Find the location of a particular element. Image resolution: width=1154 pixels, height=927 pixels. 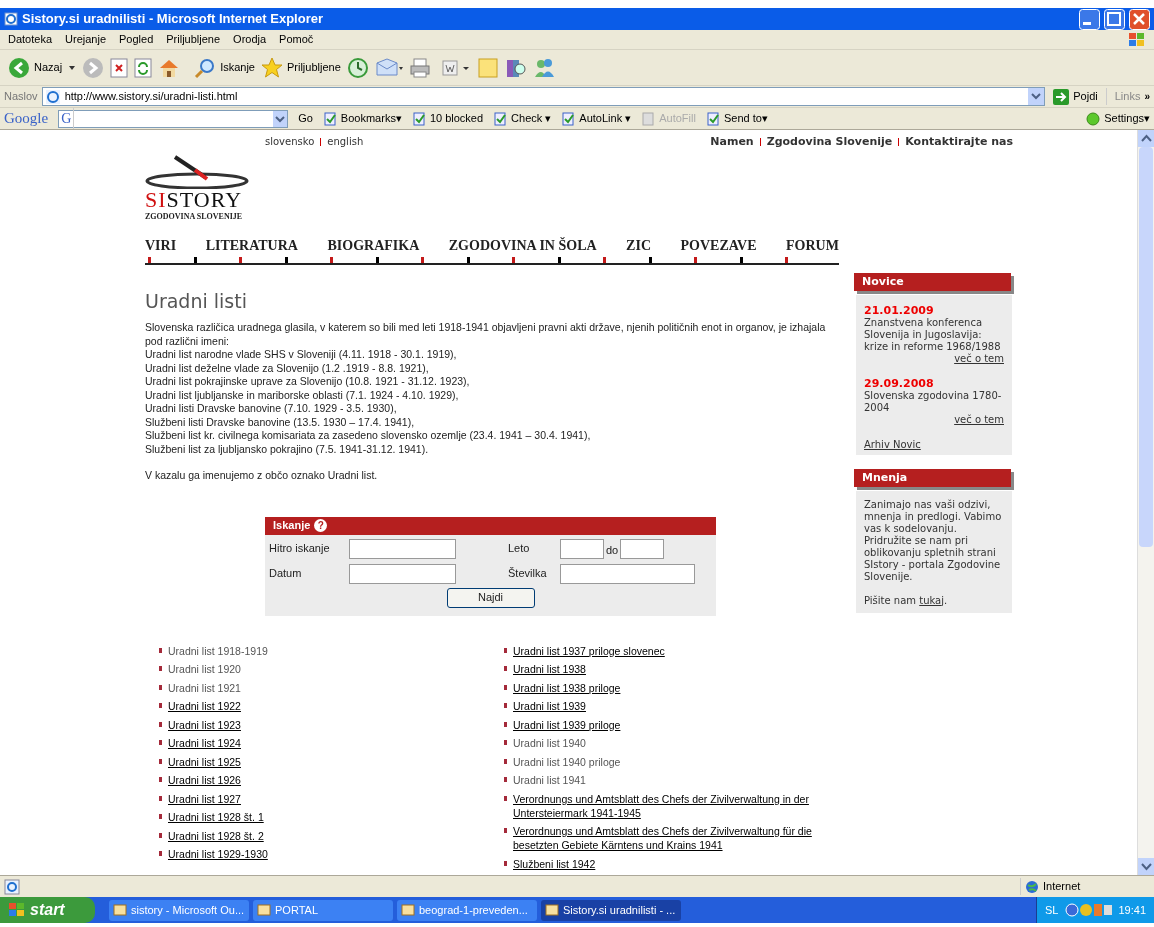

toolbar-button: AutoLink ▾ is located at coordinates (596, 118).